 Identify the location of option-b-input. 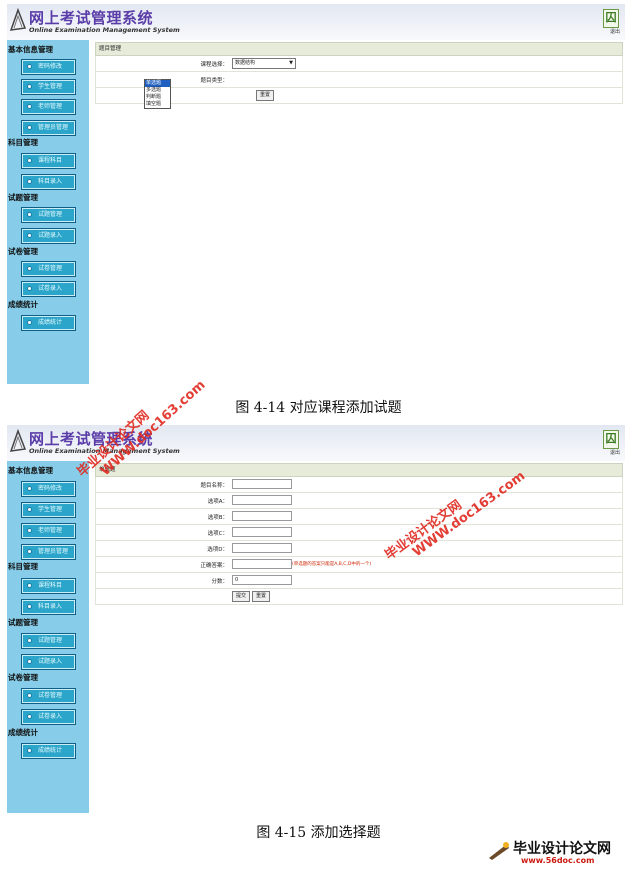
(262, 516).